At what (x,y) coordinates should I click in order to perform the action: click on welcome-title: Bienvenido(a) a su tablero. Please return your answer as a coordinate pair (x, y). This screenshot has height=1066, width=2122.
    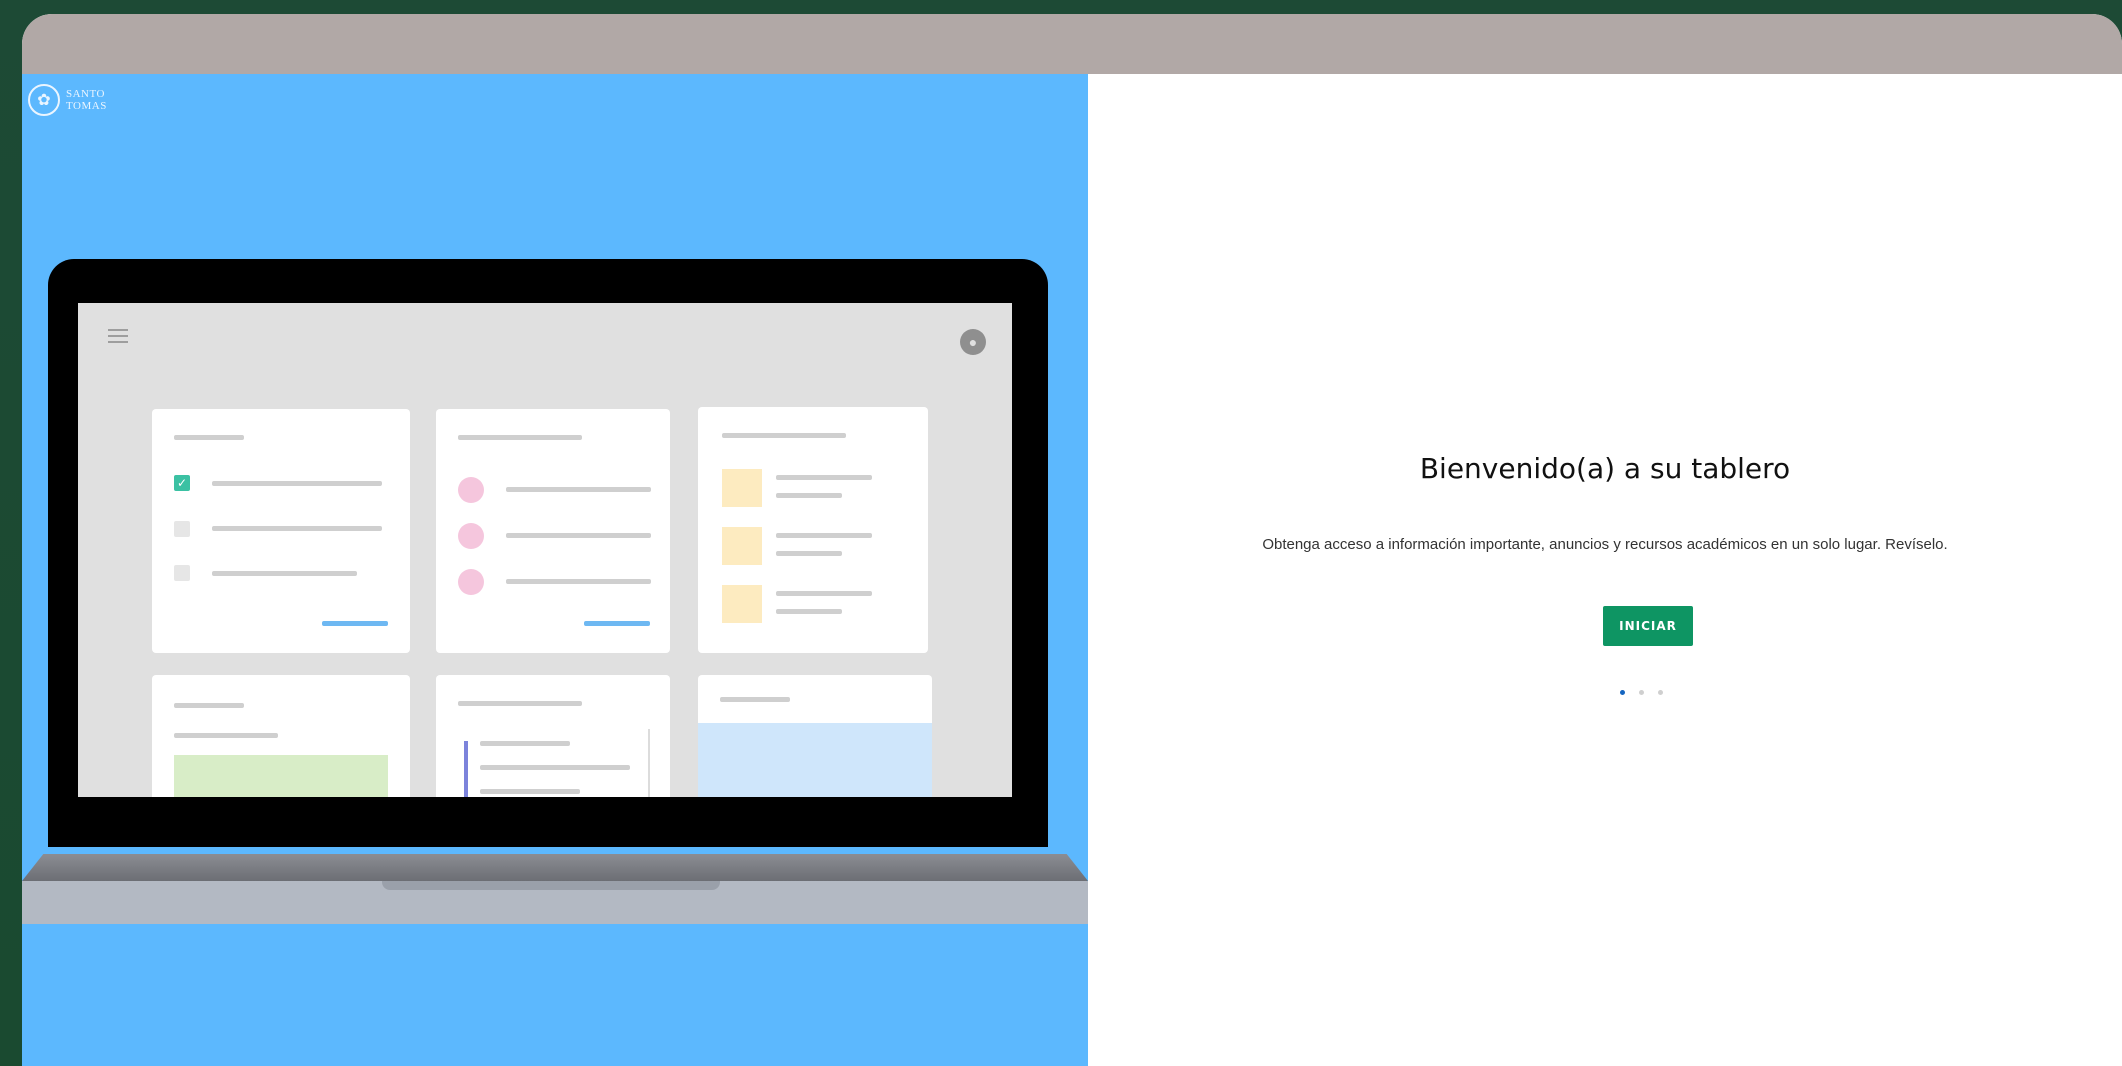
    Looking at the image, I should click on (1605, 468).